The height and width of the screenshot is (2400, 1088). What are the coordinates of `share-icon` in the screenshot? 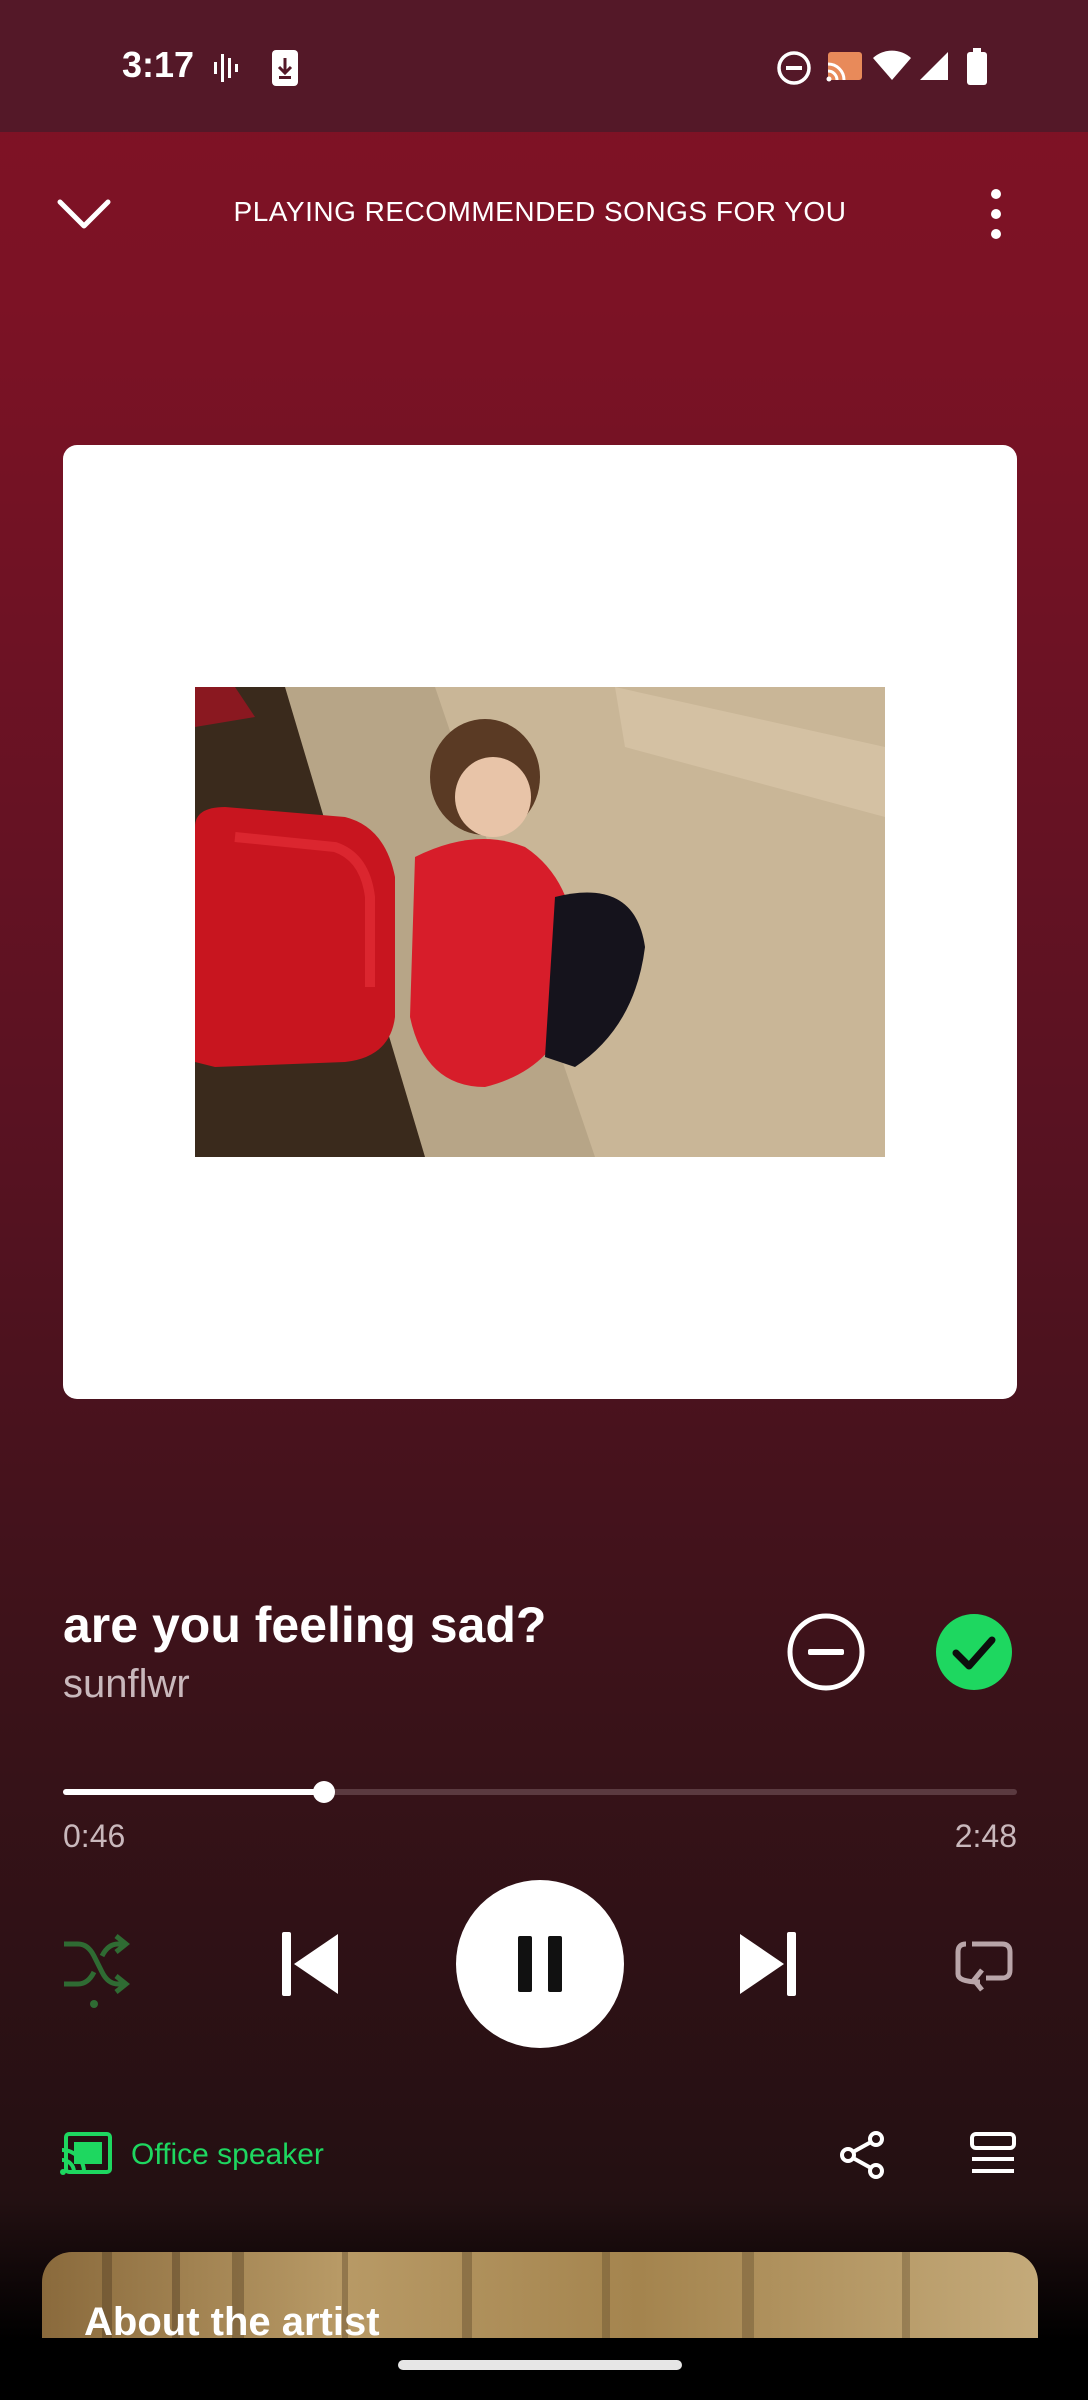 It's located at (863, 2155).